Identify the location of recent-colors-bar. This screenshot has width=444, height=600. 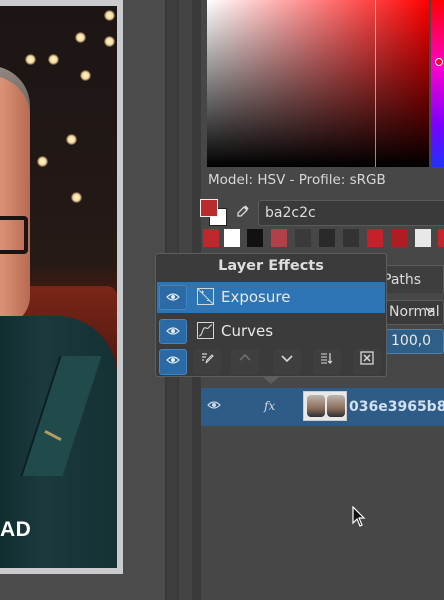
(322, 239).